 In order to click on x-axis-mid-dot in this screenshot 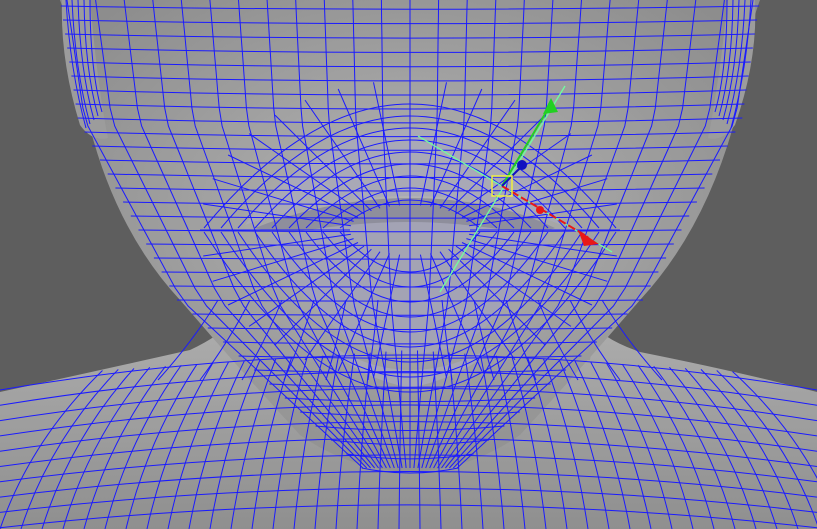, I will do `click(540, 210)`.